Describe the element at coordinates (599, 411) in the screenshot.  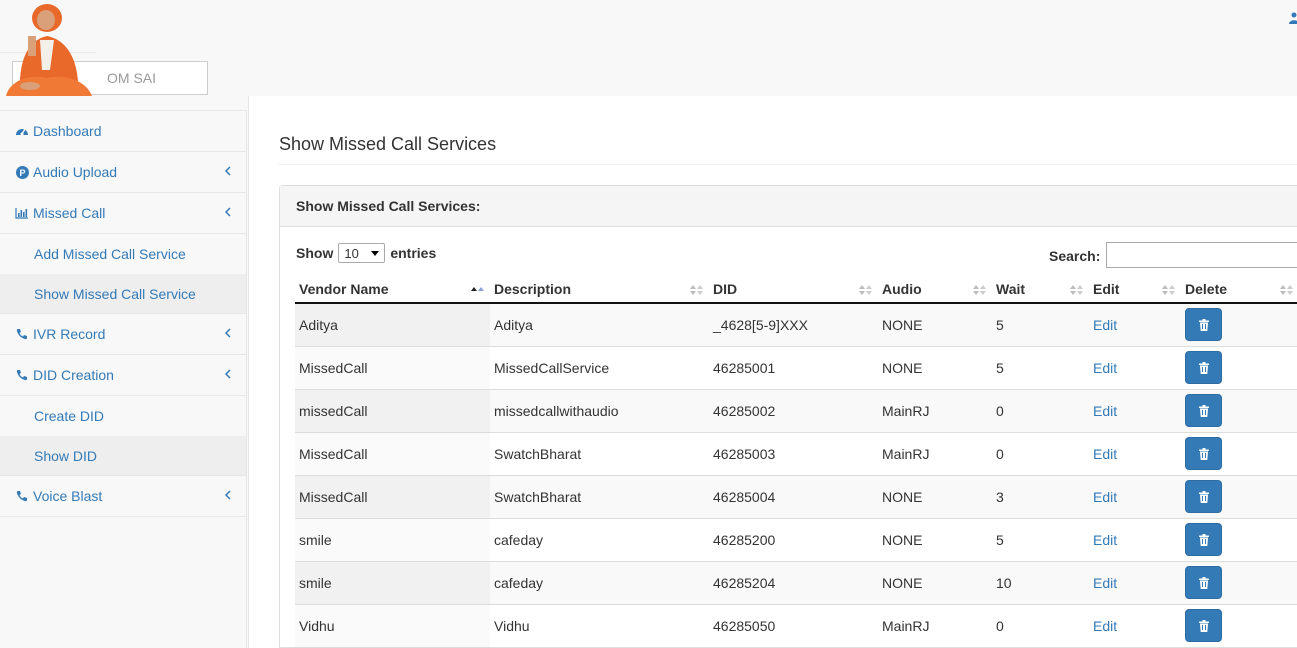
I see `cell-description: missedcallwithaudio` at that location.